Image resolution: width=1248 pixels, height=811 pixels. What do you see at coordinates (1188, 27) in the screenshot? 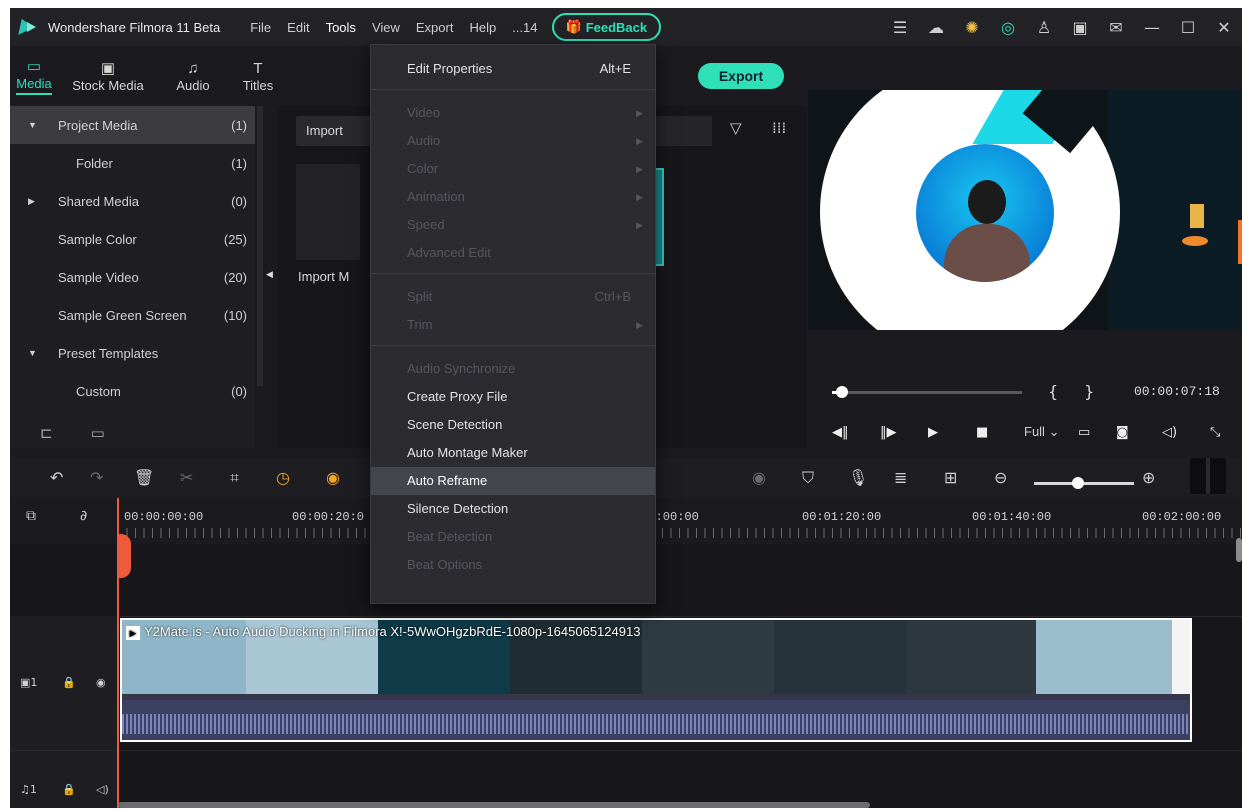
I see `maximize-icon: ☐` at bounding box center [1188, 27].